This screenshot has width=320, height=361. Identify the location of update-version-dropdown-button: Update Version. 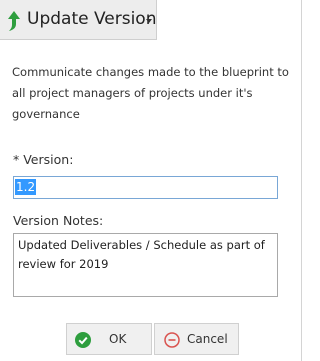
(78, 20).